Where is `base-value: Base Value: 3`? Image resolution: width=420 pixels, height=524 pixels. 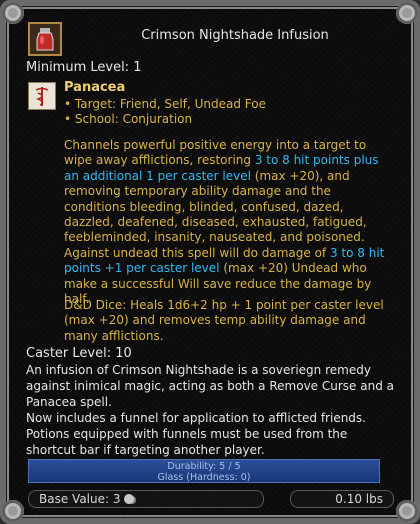 base-value: Base Value: 3 is located at coordinates (146, 499).